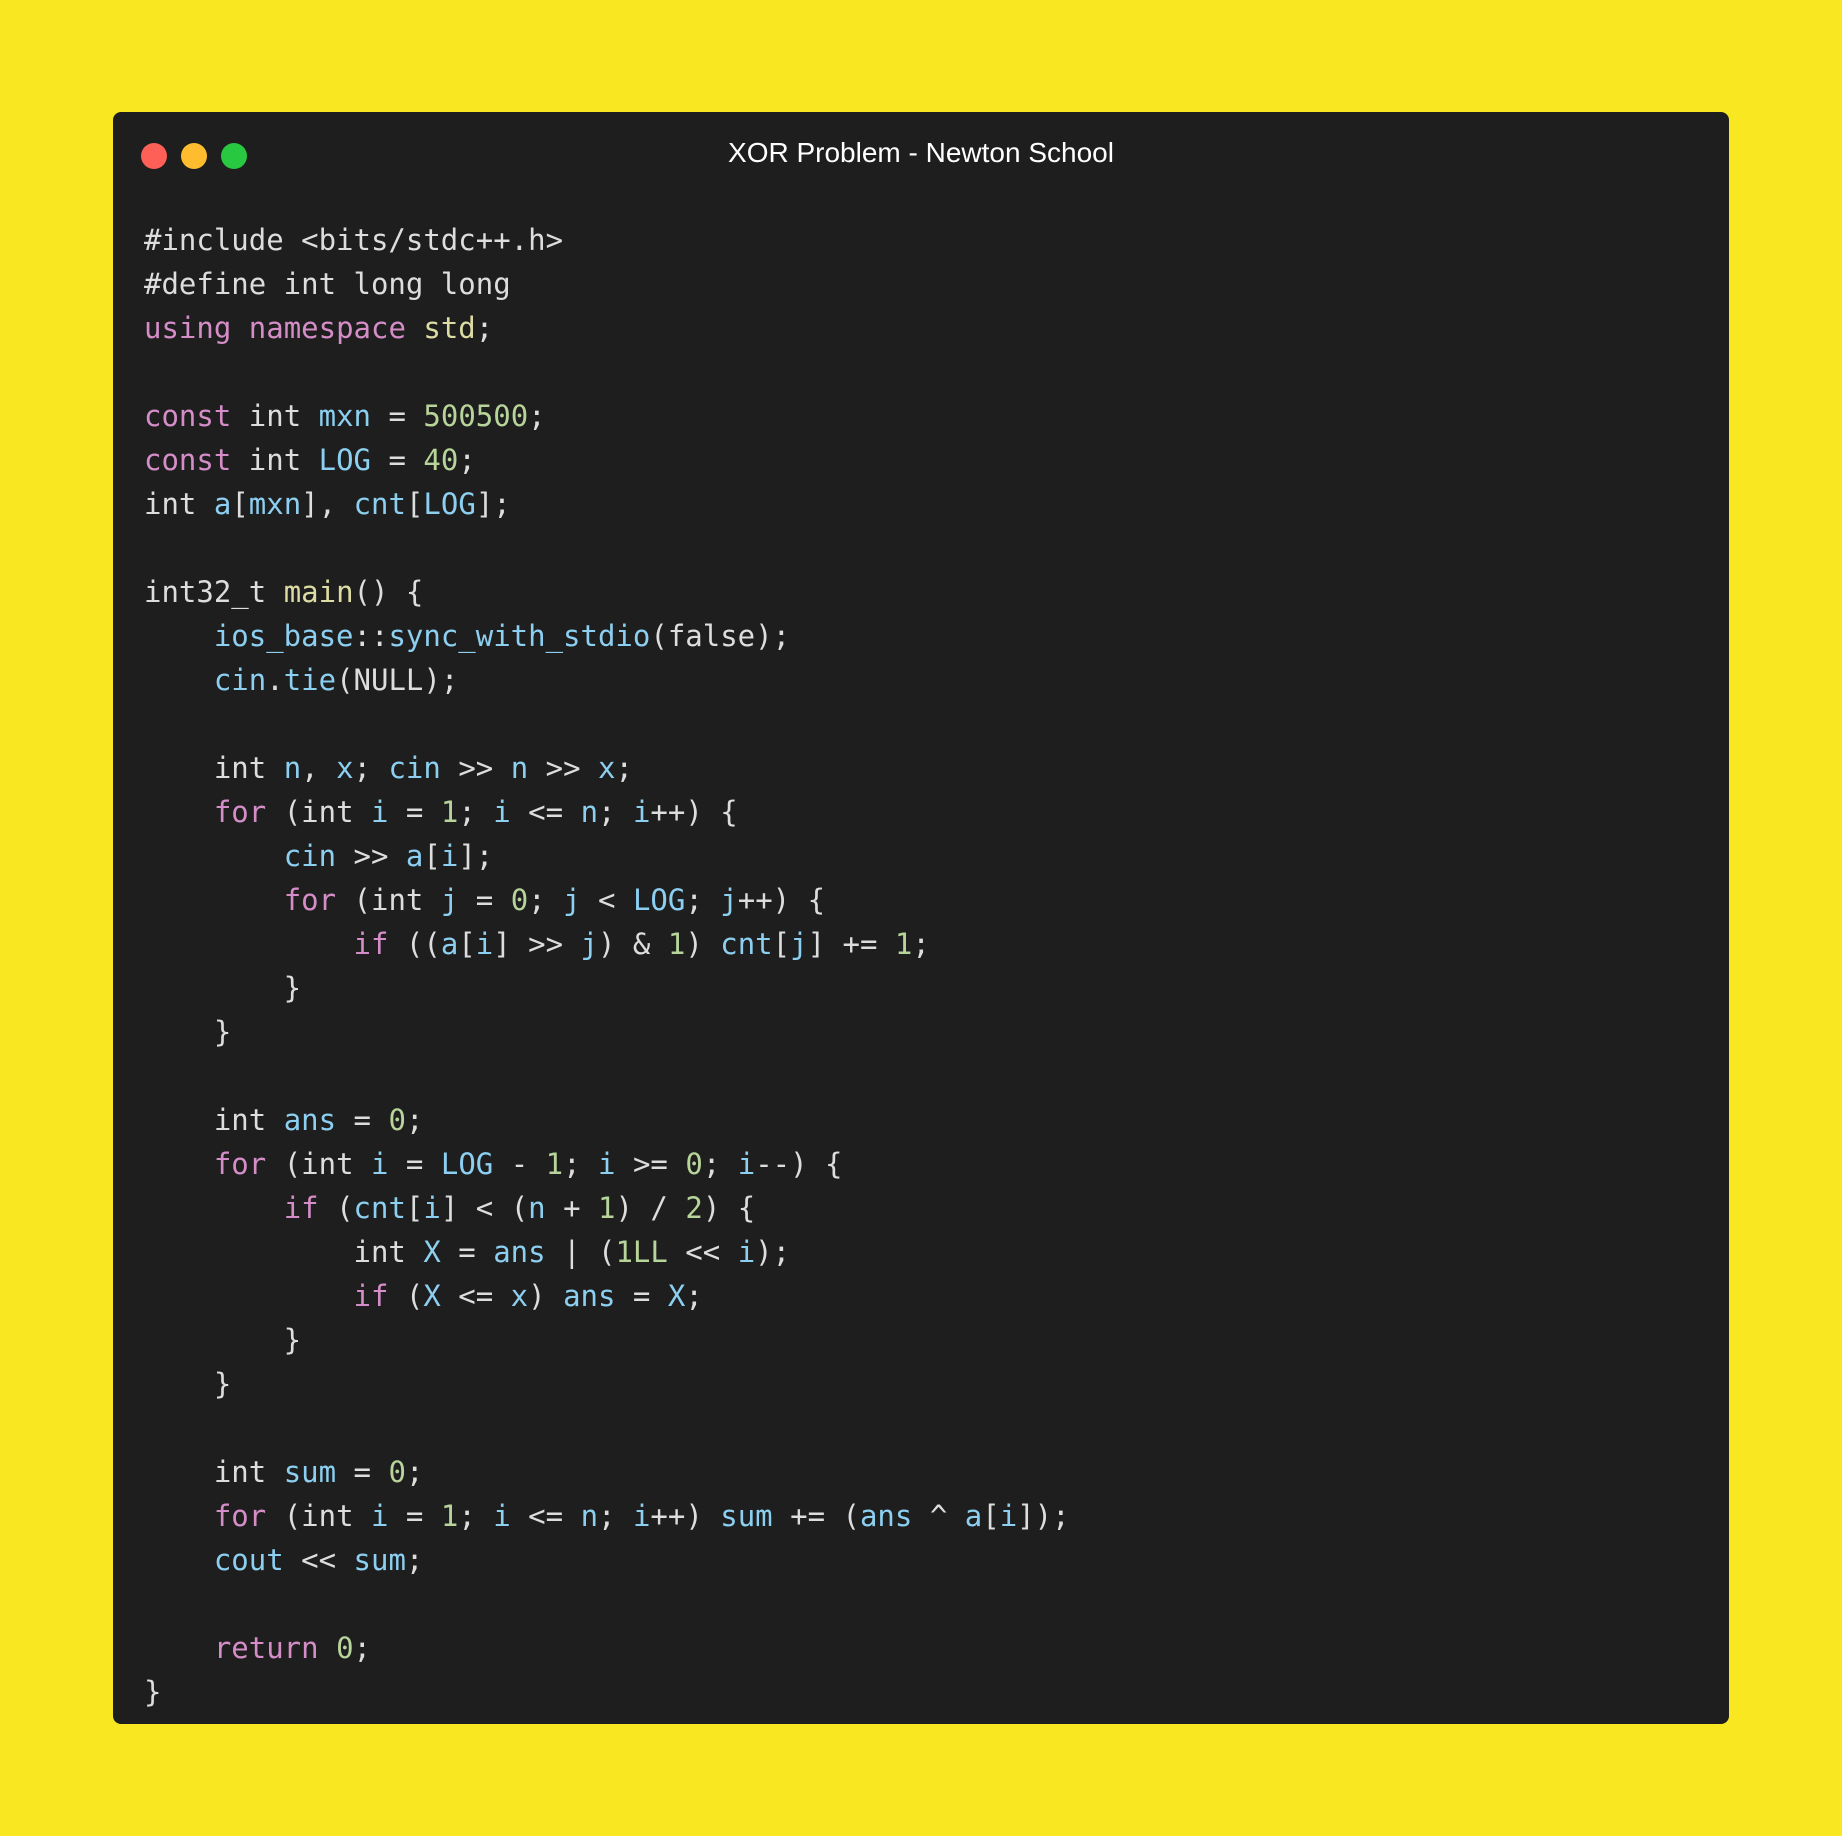 This screenshot has width=1842, height=1836. What do you see at coordinates (607, 1560) in the screenshot?
I see `code-line: cout << sum;` at bounding box center [607, 1560].